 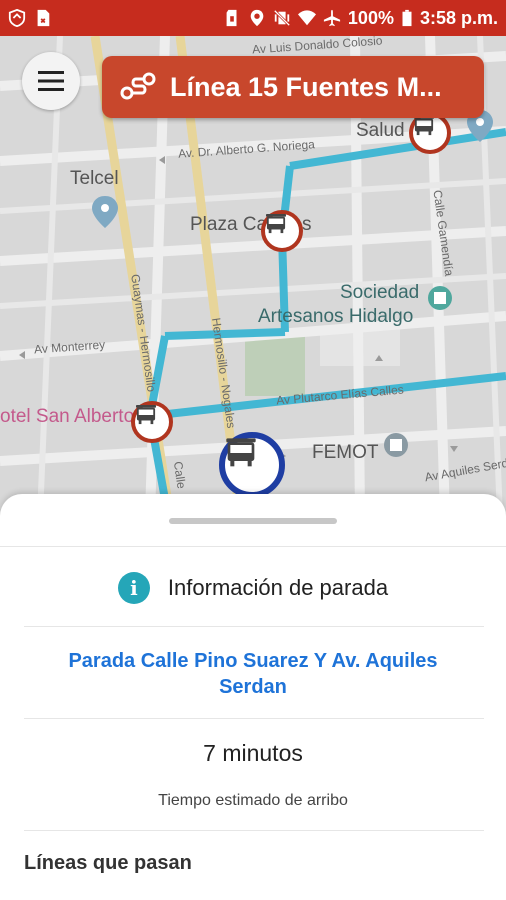 I want to click on hamburger-icon, so click(x=51, y=81).